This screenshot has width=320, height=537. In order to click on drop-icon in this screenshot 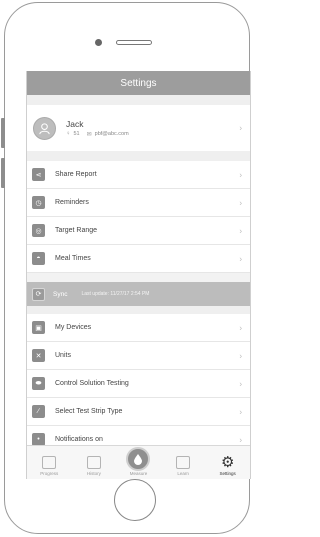, I will do `click(138, 459)`.